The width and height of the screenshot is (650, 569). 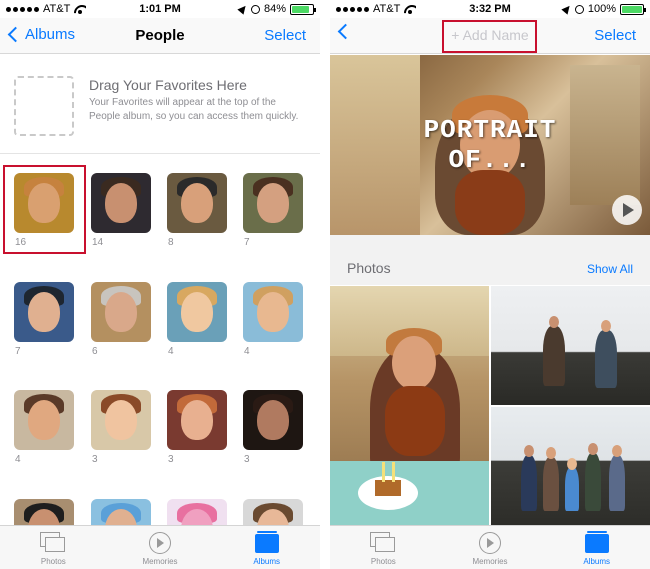 What do you see at coordinates (160, 36) in the screenshot?
I see `nav-bar: Albums People Select` at bounding box center [160, 36].